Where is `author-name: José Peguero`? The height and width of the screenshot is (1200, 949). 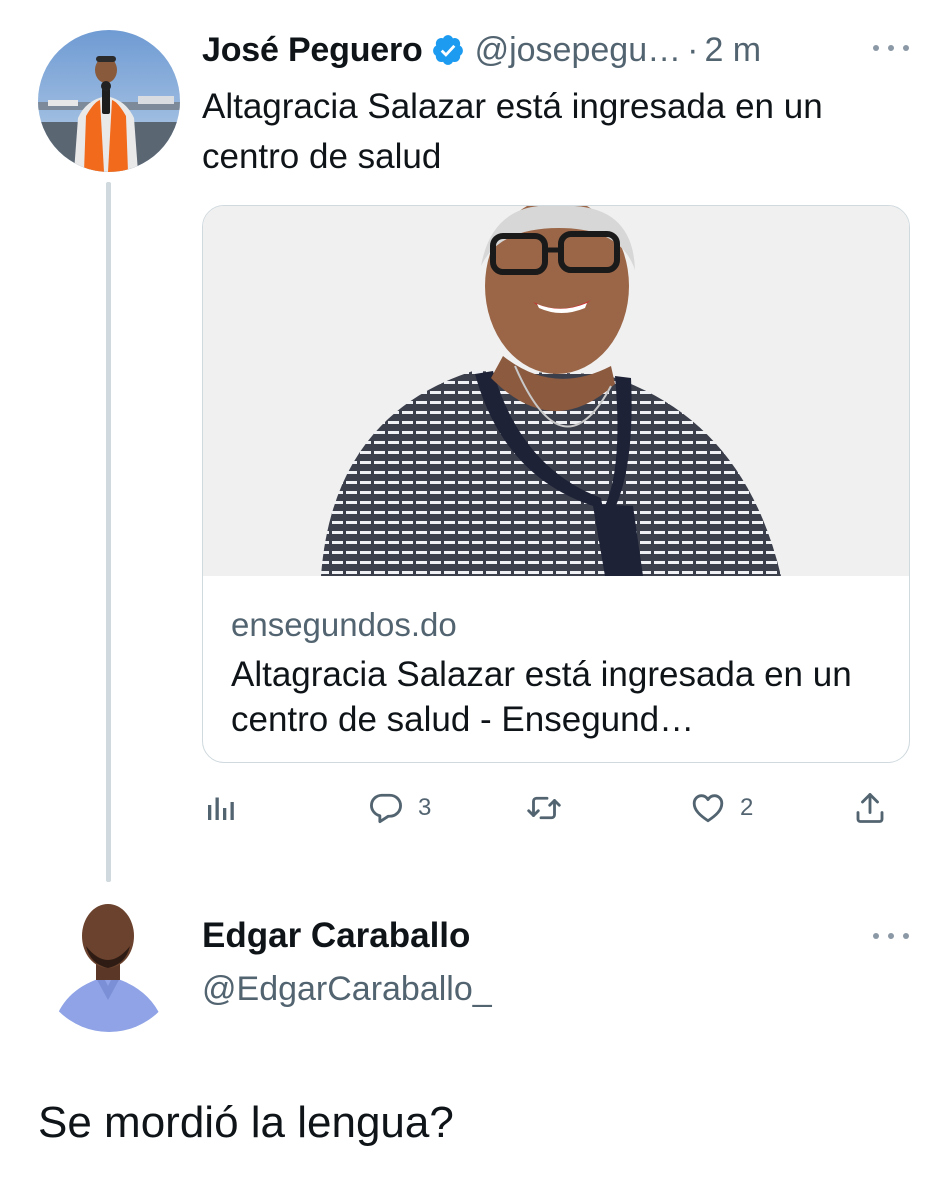 author-name: José Peguero is located at coordinates (312, 50).